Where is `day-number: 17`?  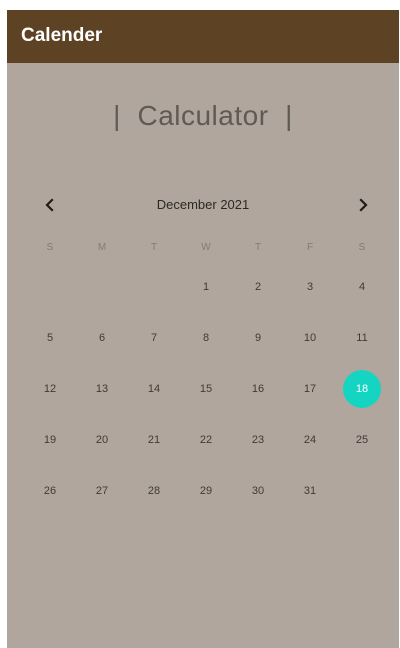
day-number: 17 is located at coordinates (310, 389).